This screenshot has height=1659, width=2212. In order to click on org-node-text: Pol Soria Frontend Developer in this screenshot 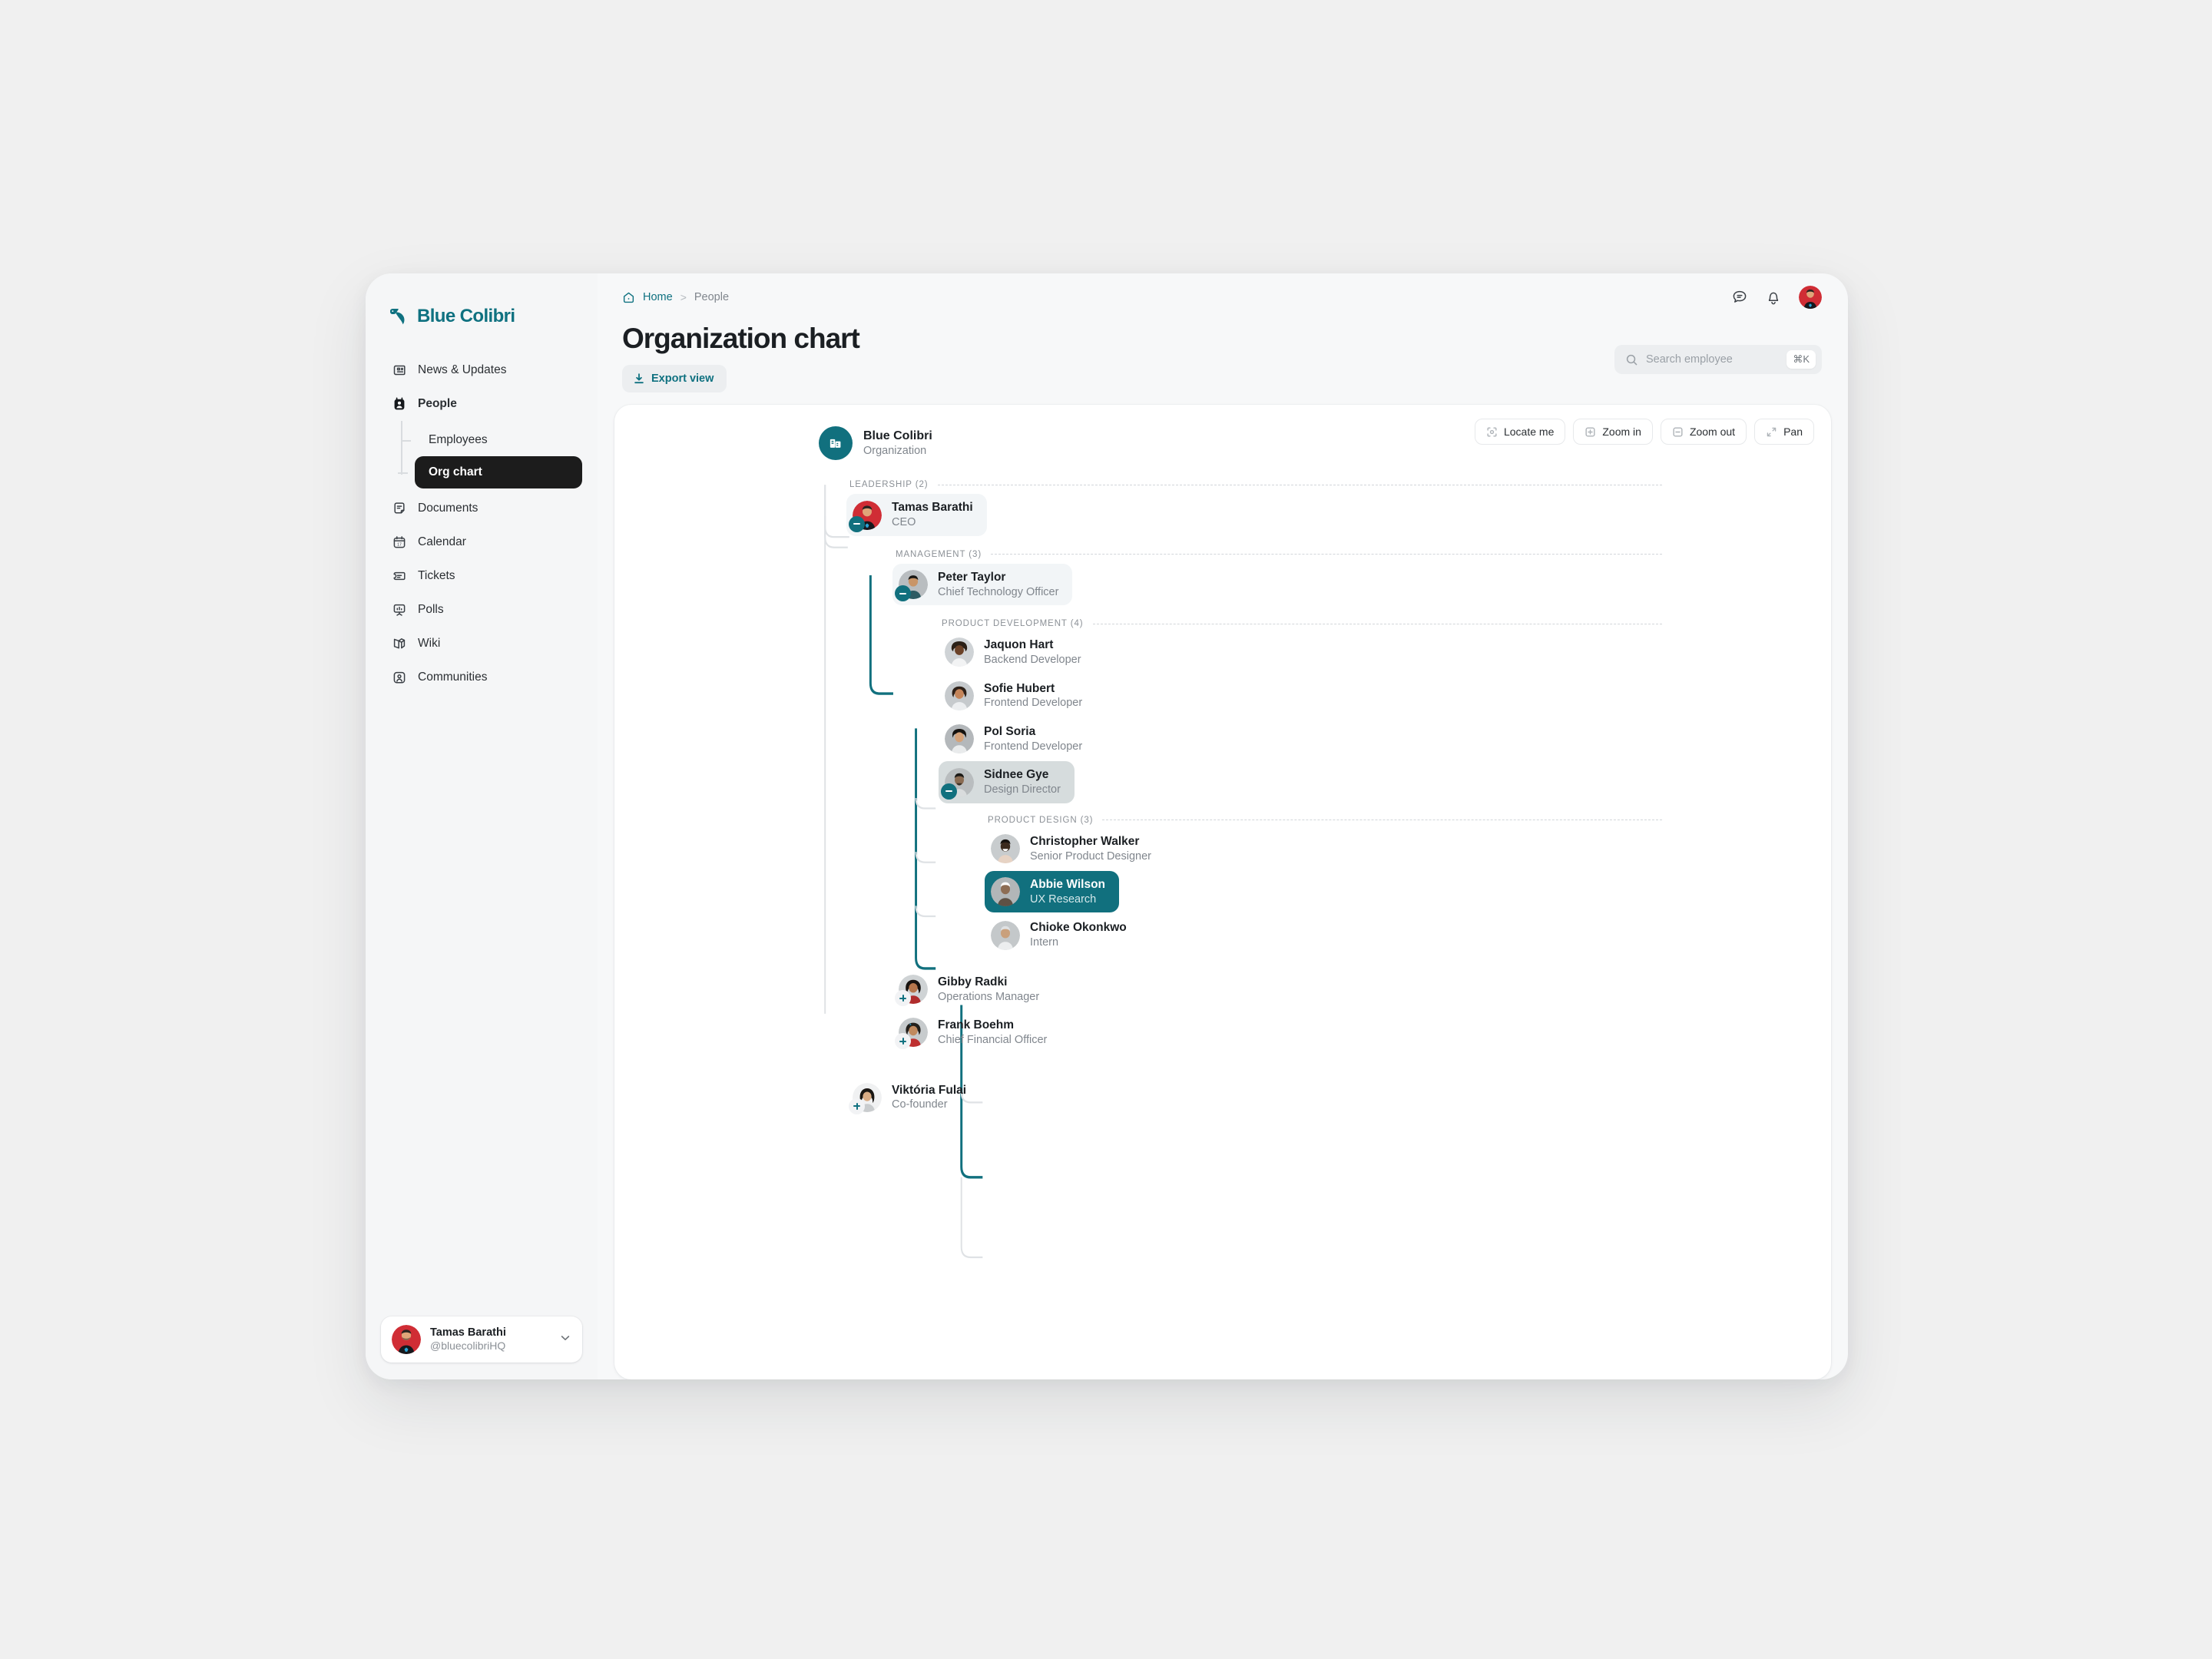, I will do `click(1033, 738)`.